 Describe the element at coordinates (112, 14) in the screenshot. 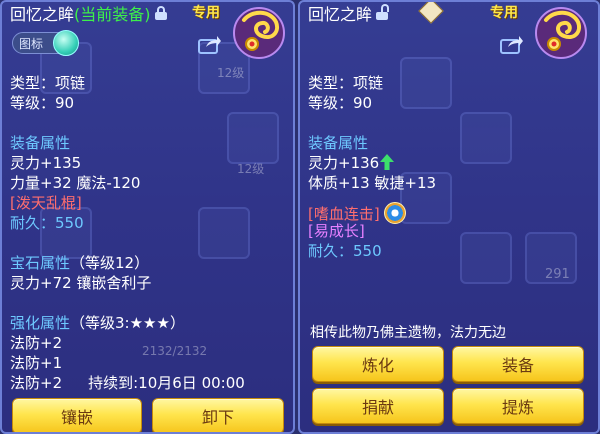

I see `current-equipment-tag: (当前装备)` at that location.